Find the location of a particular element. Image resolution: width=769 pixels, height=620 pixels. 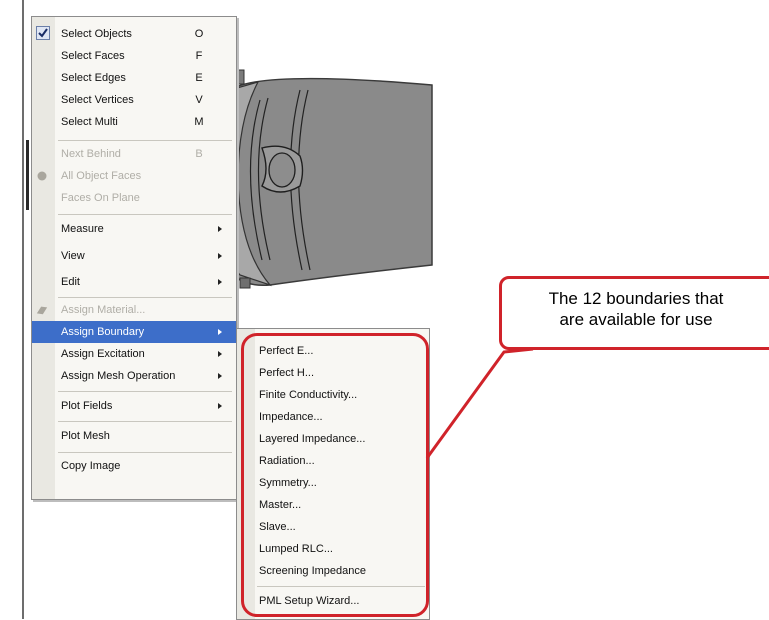

menu-item-shortcut: F is located at coordinates (199, 56).